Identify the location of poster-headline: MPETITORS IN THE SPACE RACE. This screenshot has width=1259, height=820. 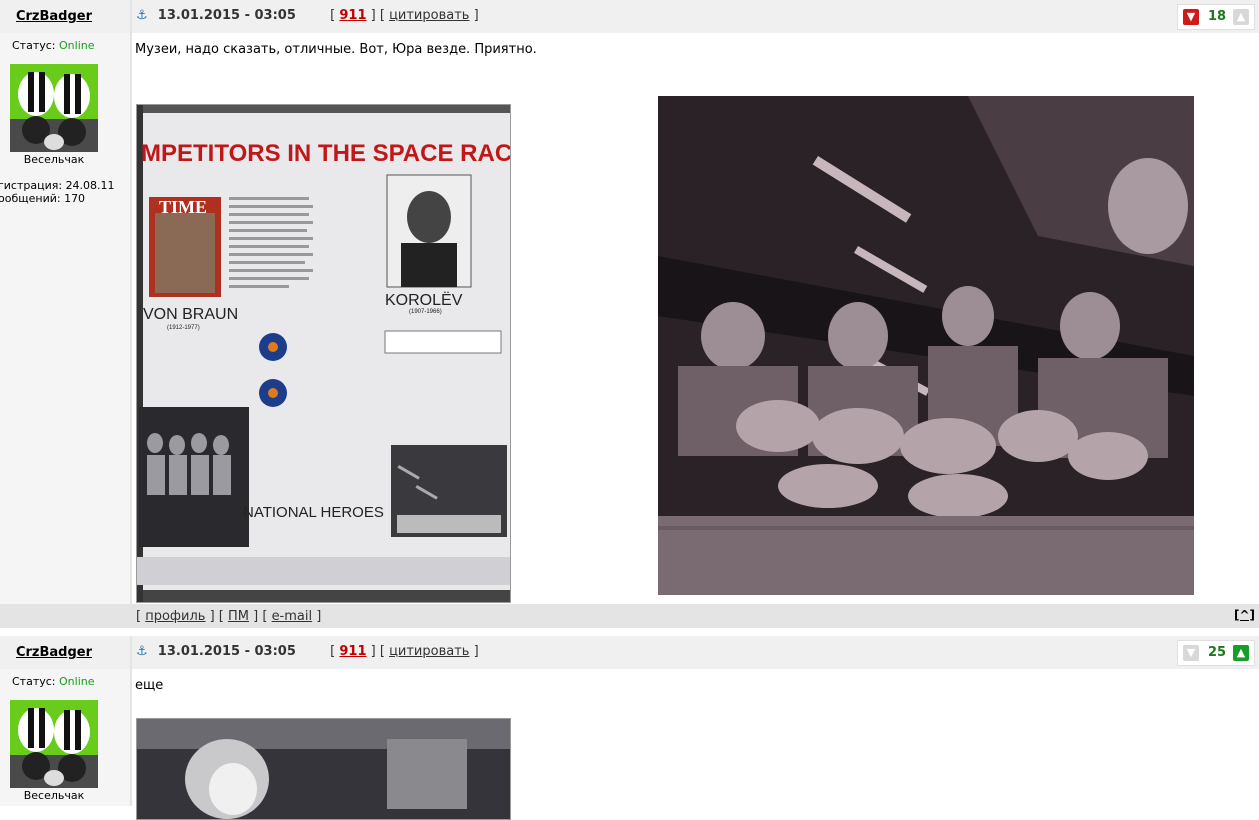
(325, 153).